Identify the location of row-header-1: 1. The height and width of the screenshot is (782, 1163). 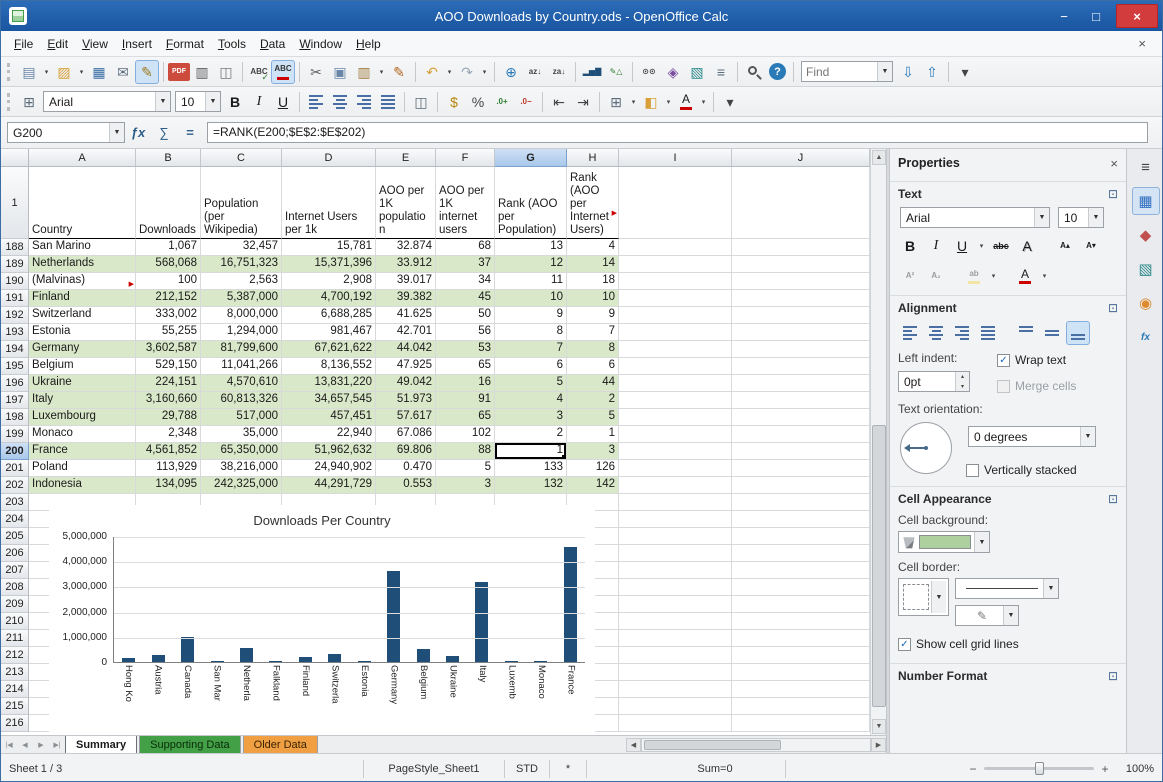
(15, 203).